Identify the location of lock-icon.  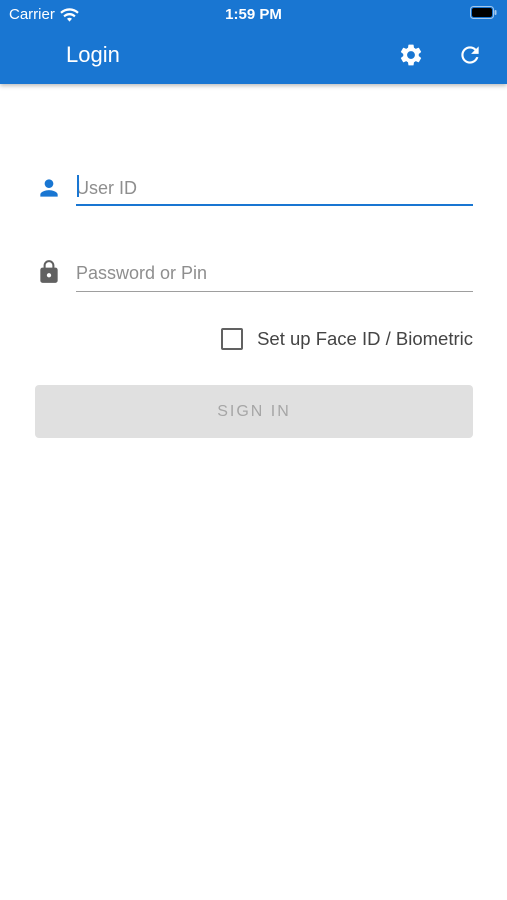
(49, 272).